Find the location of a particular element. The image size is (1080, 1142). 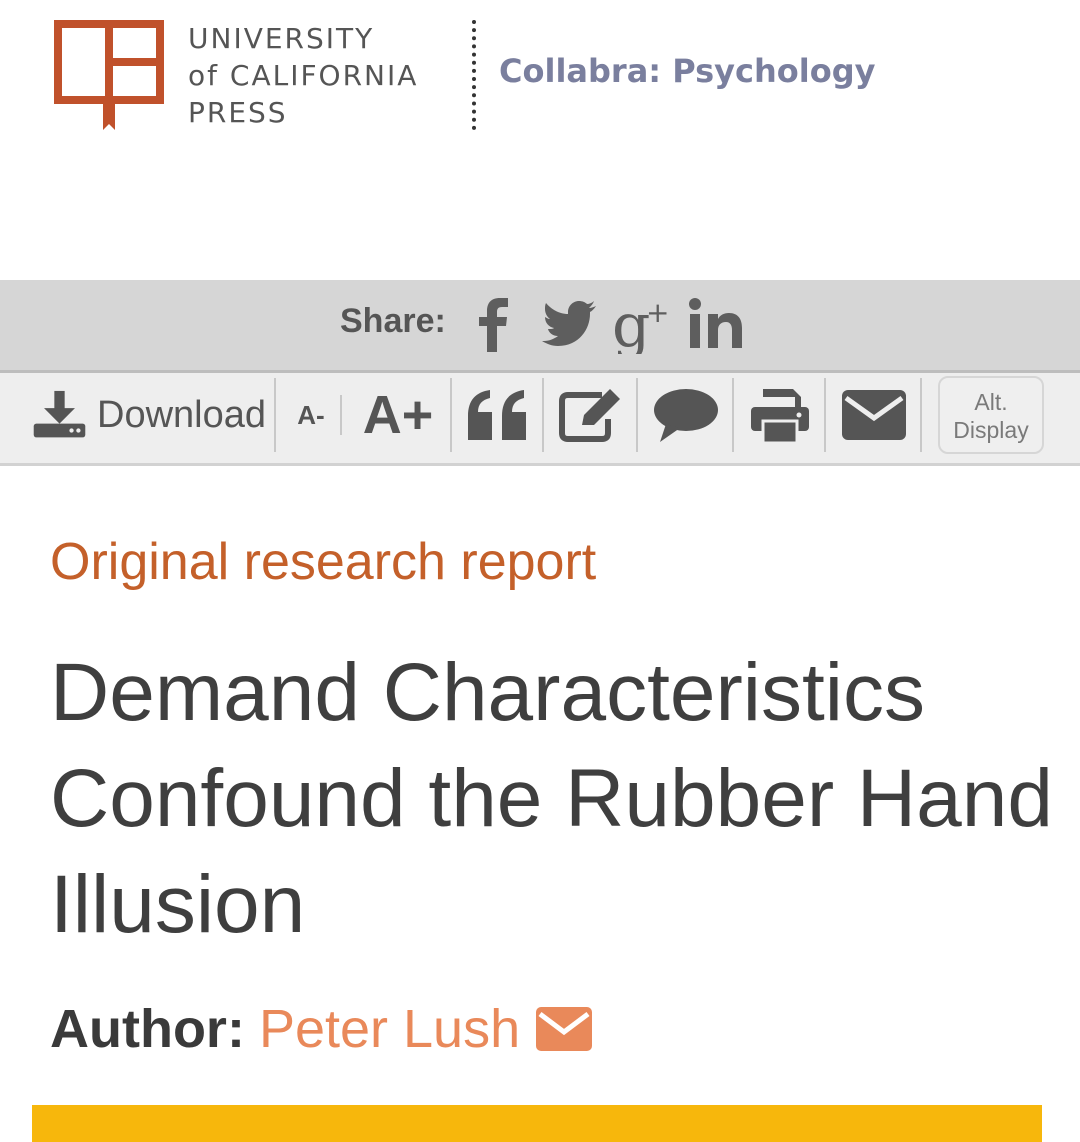

email-icon is located at coordinates (874, 415).